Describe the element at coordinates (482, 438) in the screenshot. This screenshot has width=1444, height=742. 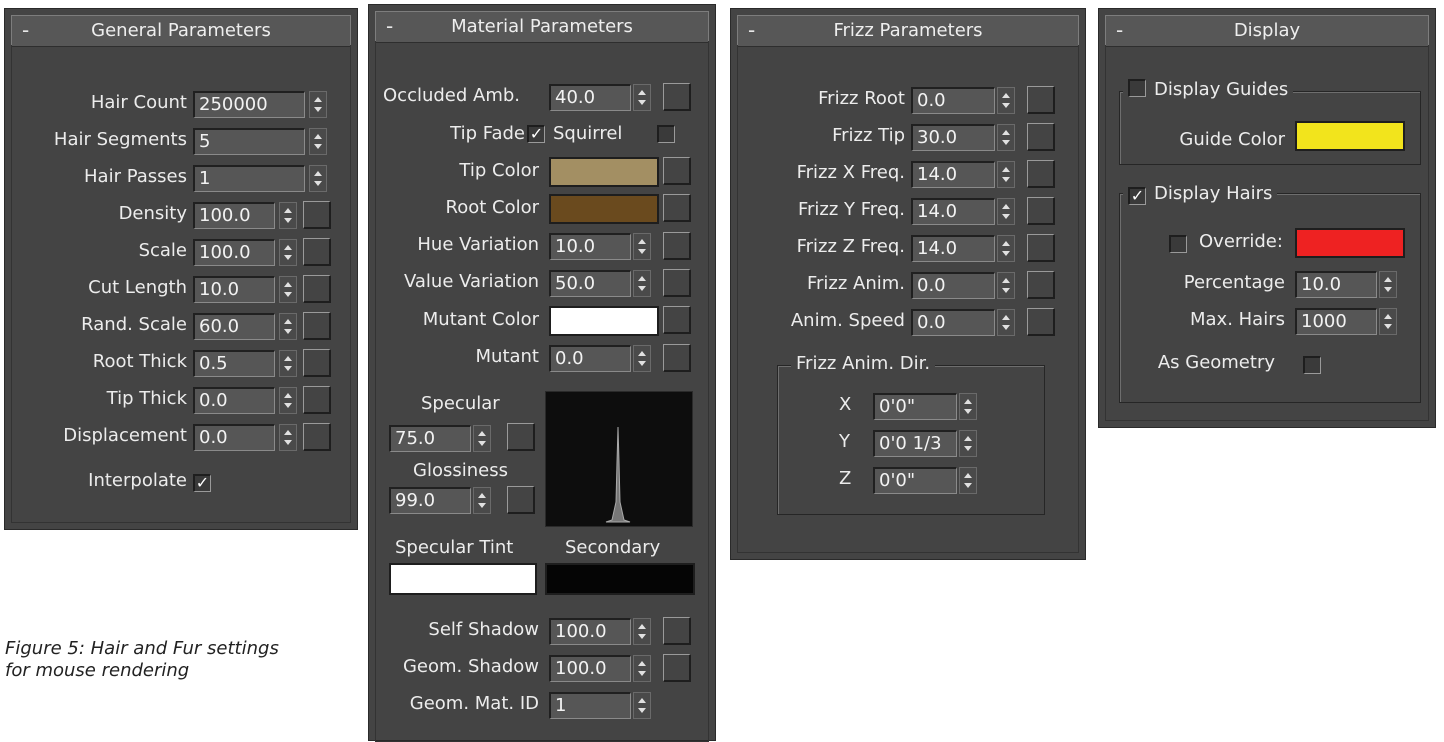
I see `specular-spinner` at that location.